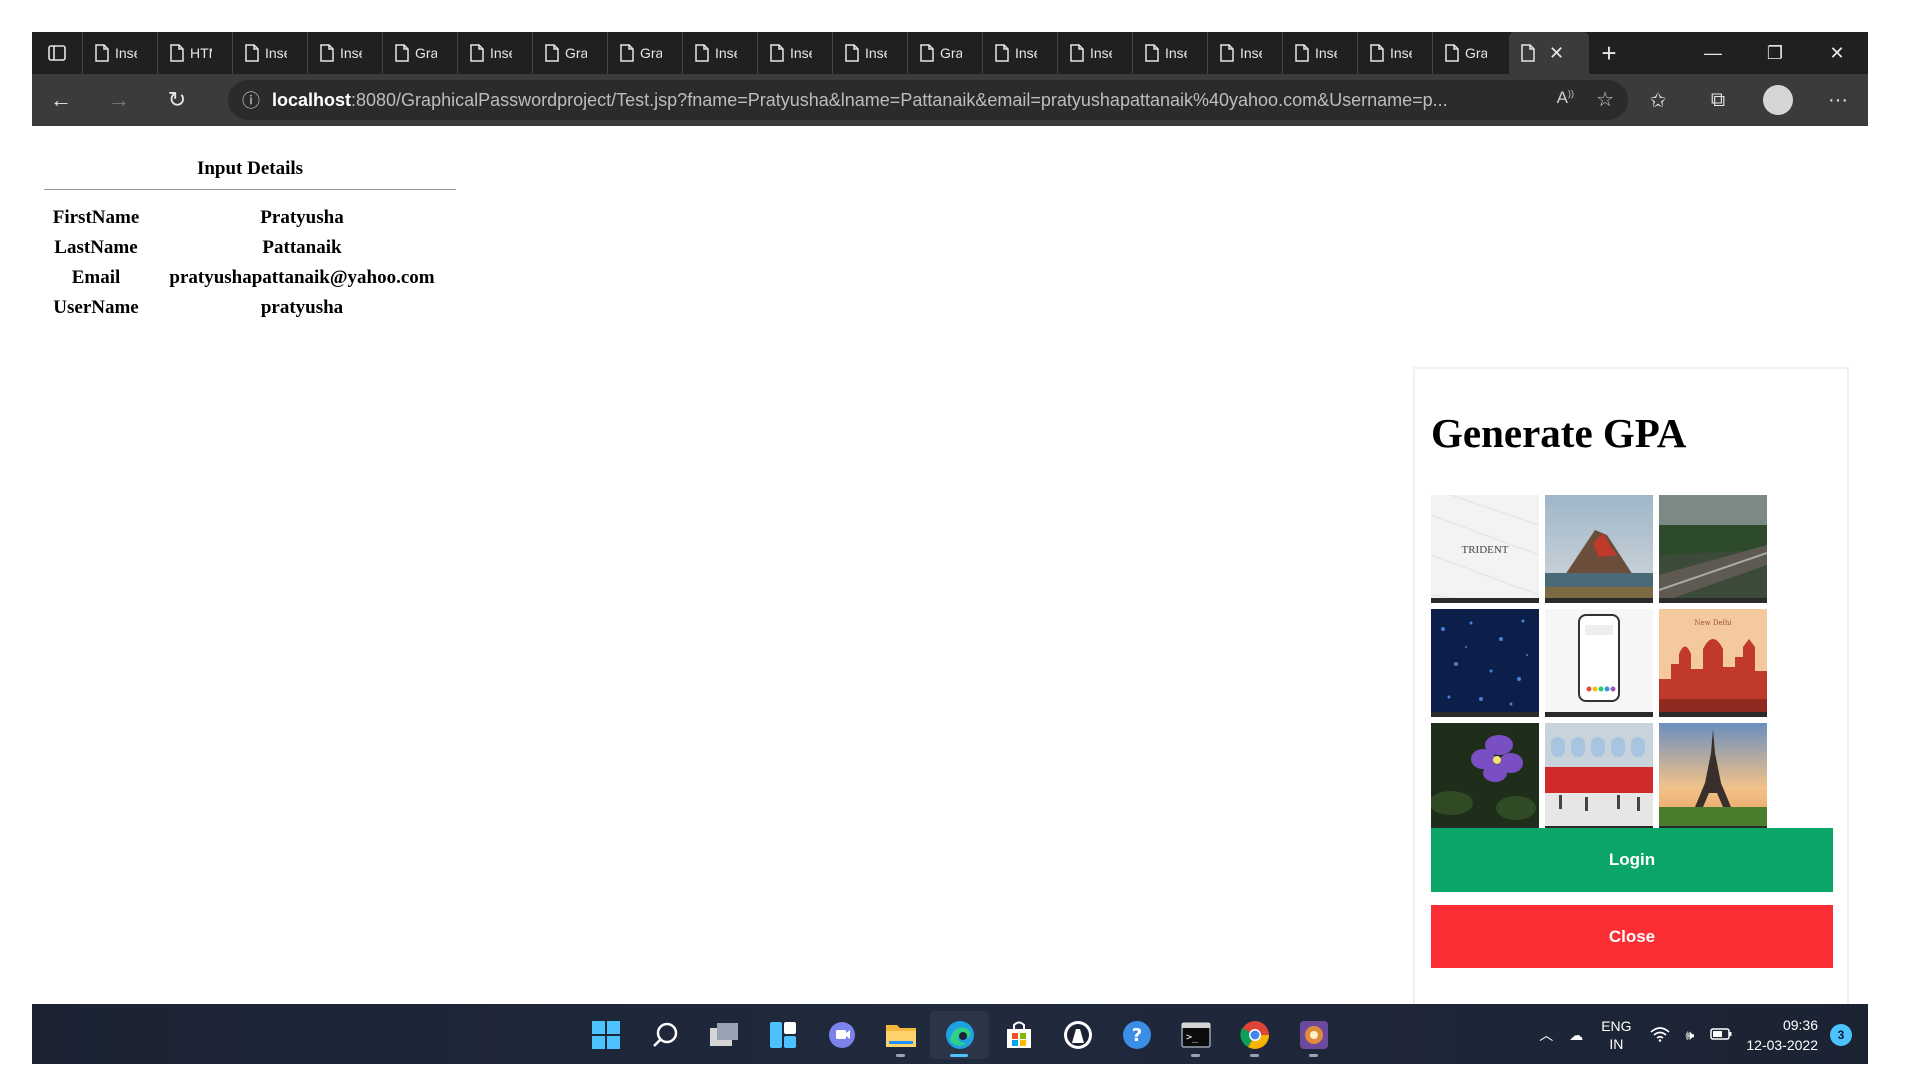  Describe the element at coordinates (1485, 663) in the screenshot. I see `tile-stars` at that location.